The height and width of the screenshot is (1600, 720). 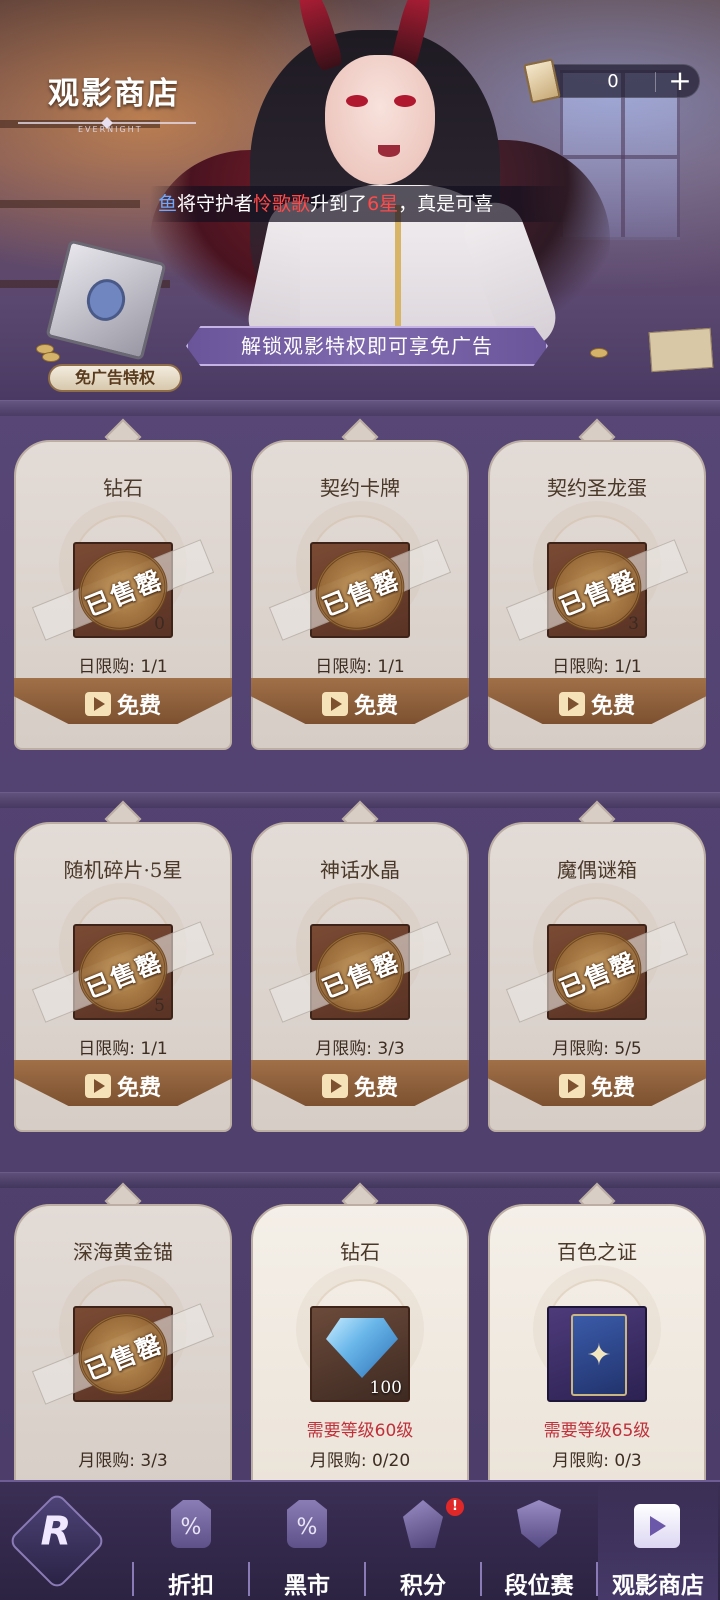 I want to click on add-ticket-button: +, so click(x=680, y=81).